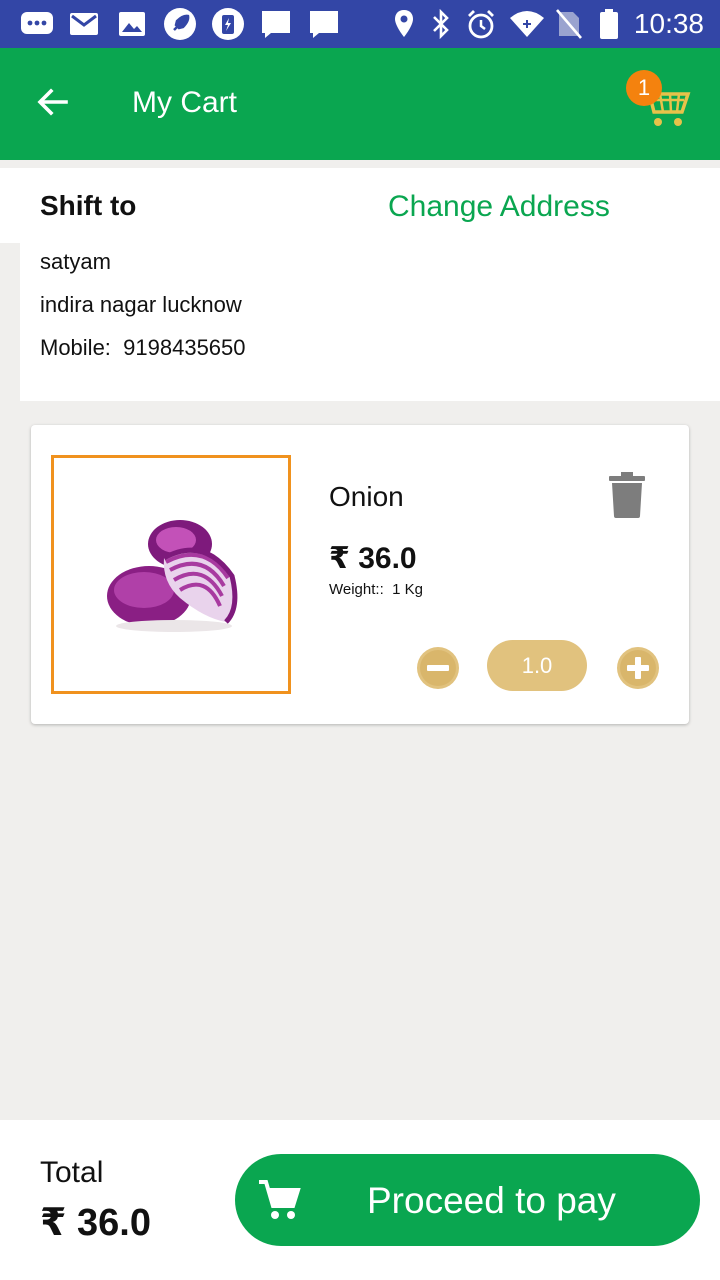 The width and height of the screenshot is (720, 1280). I want to click on gallery-icon, so click(132, 24).